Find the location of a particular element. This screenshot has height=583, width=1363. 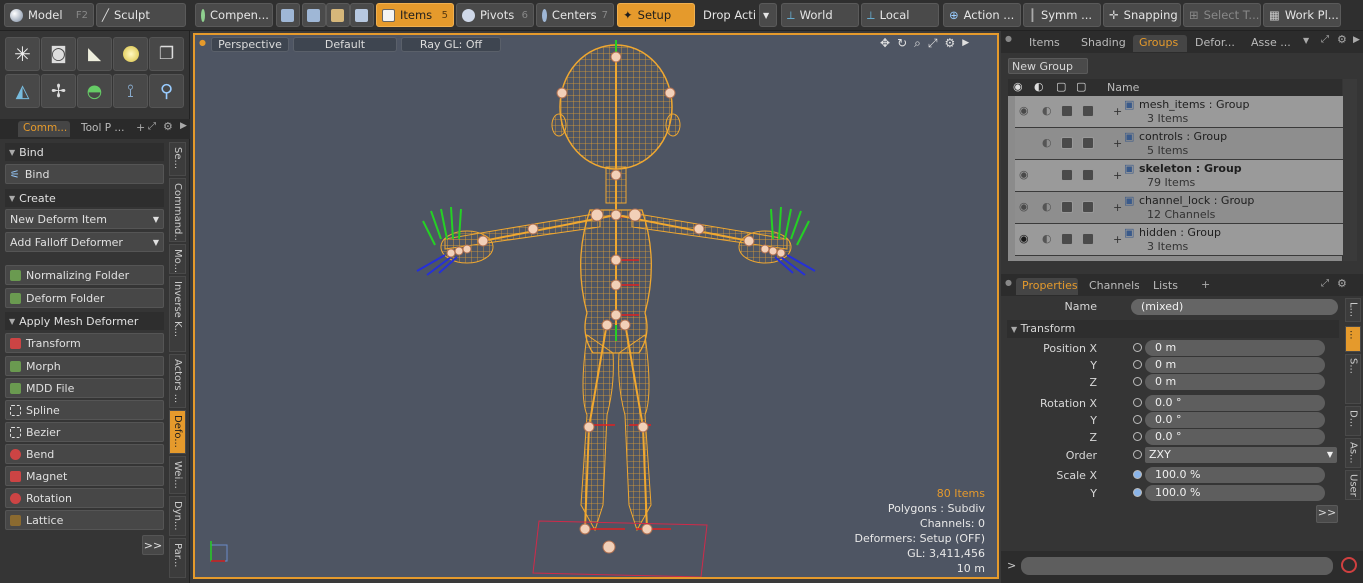

replicator-tool-button: ❐ is located at coordinates (166, 54).